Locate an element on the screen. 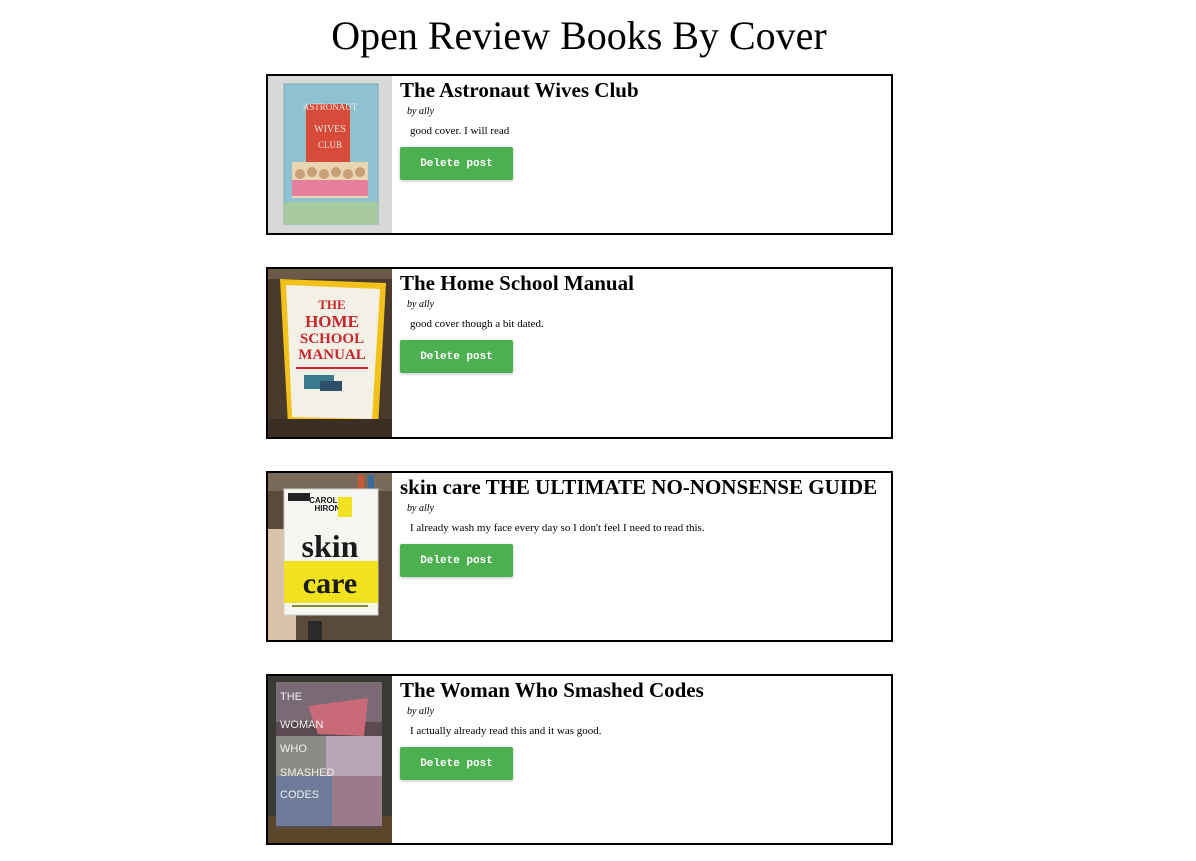  book-cover-image: THE WOMAN WHO SMASHED CODES is located at coordinates (330, 759).